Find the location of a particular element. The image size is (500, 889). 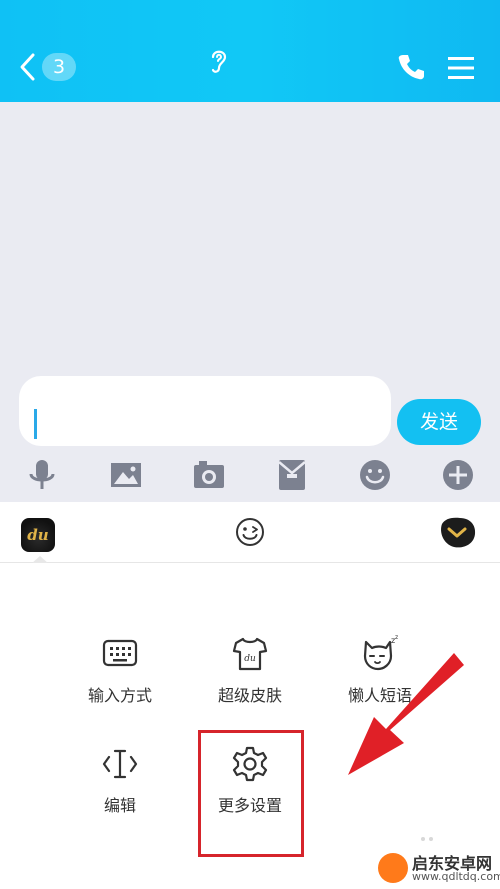

site-watermark: 启东安卓网 www.qdltdq.com is located at coordinates (439, 869).